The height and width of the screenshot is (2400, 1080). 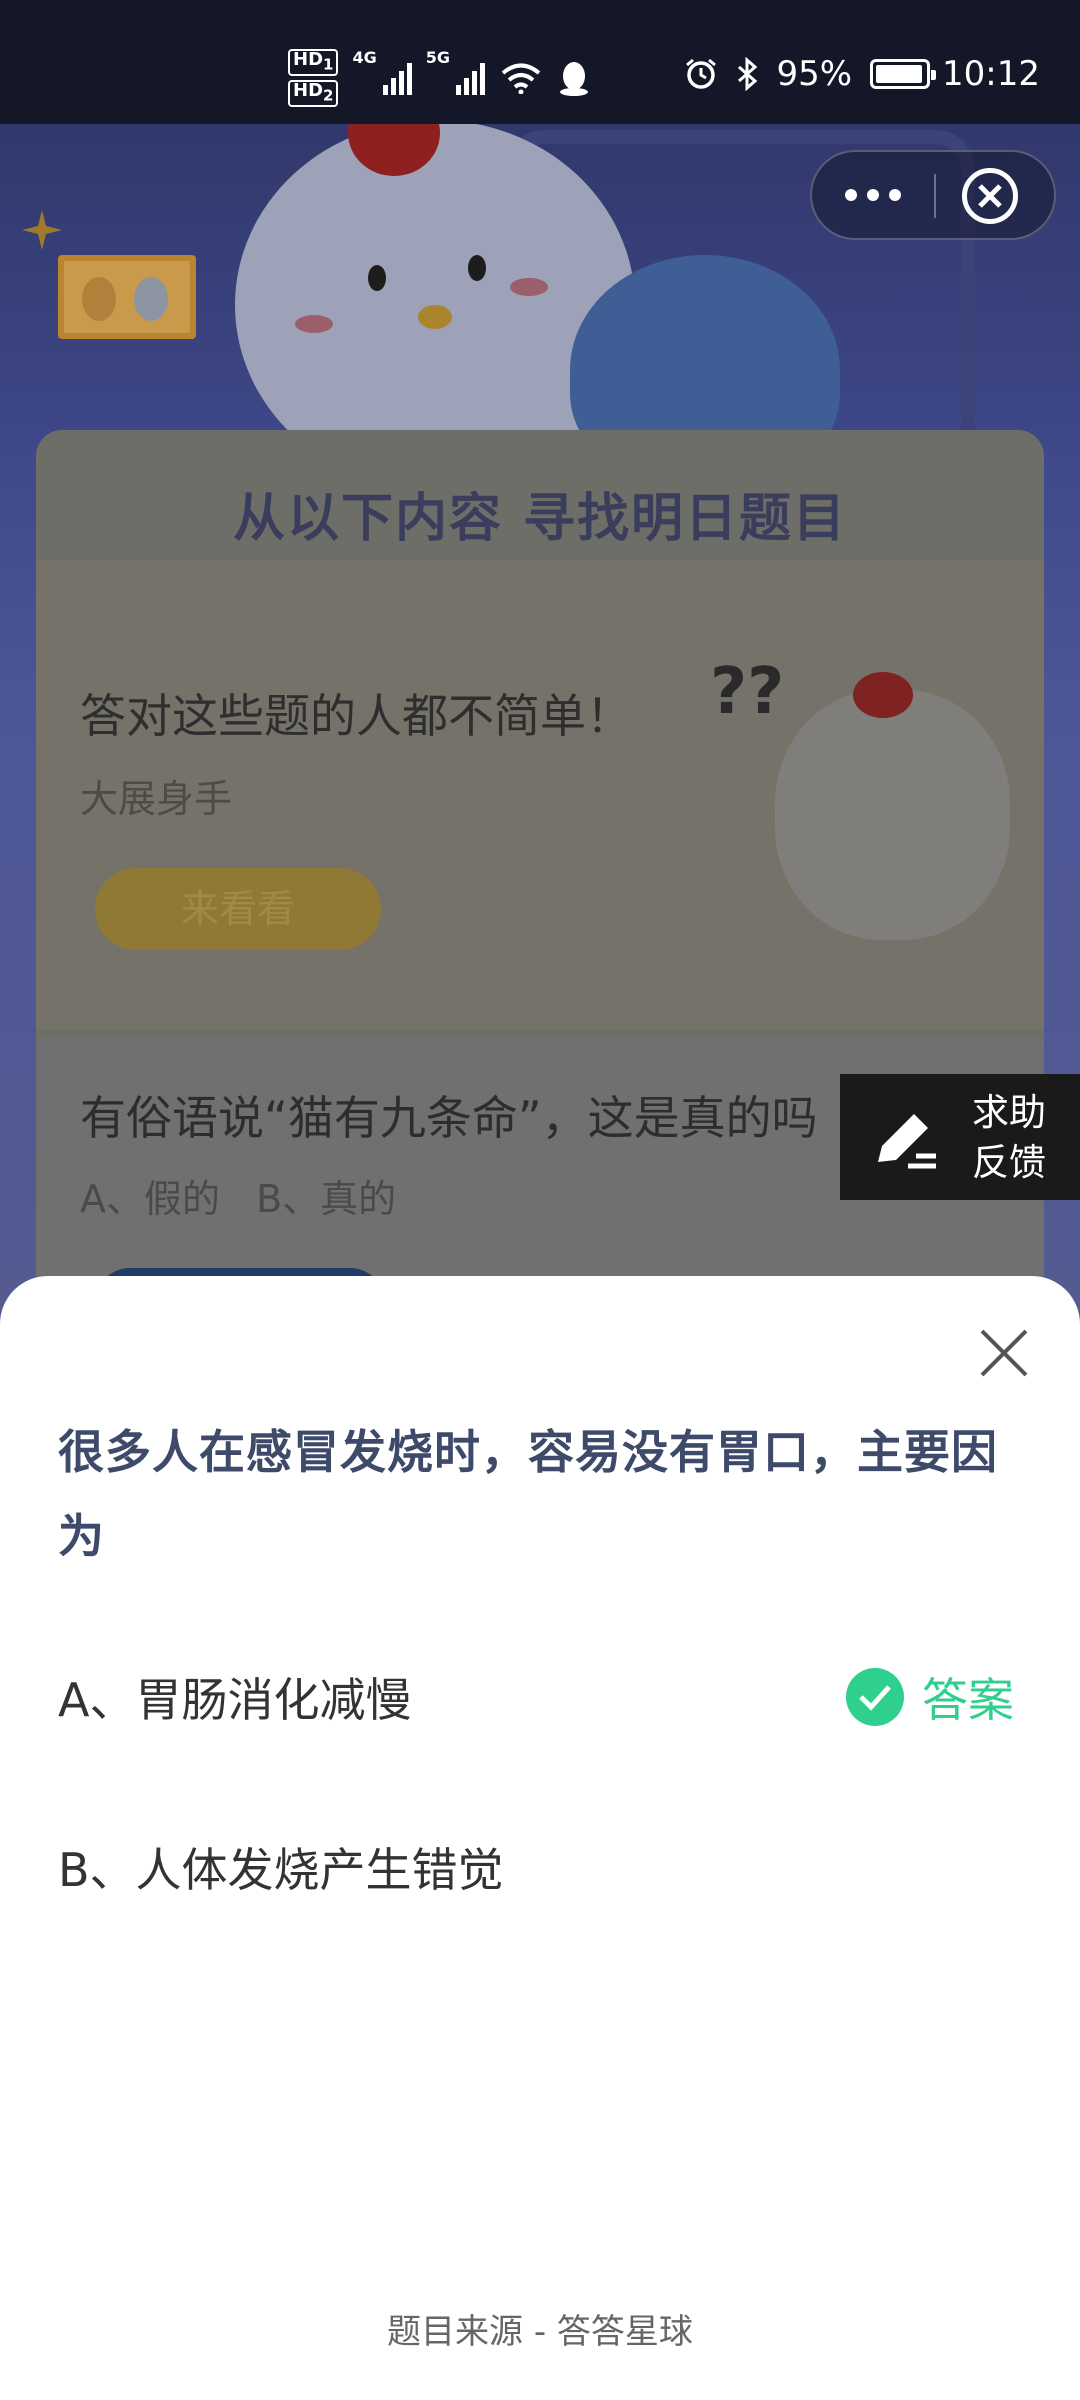 What do you see at coordinates (435, 317) in the screenshot?
I see `chick-beak` at bounding box center [435, 317].